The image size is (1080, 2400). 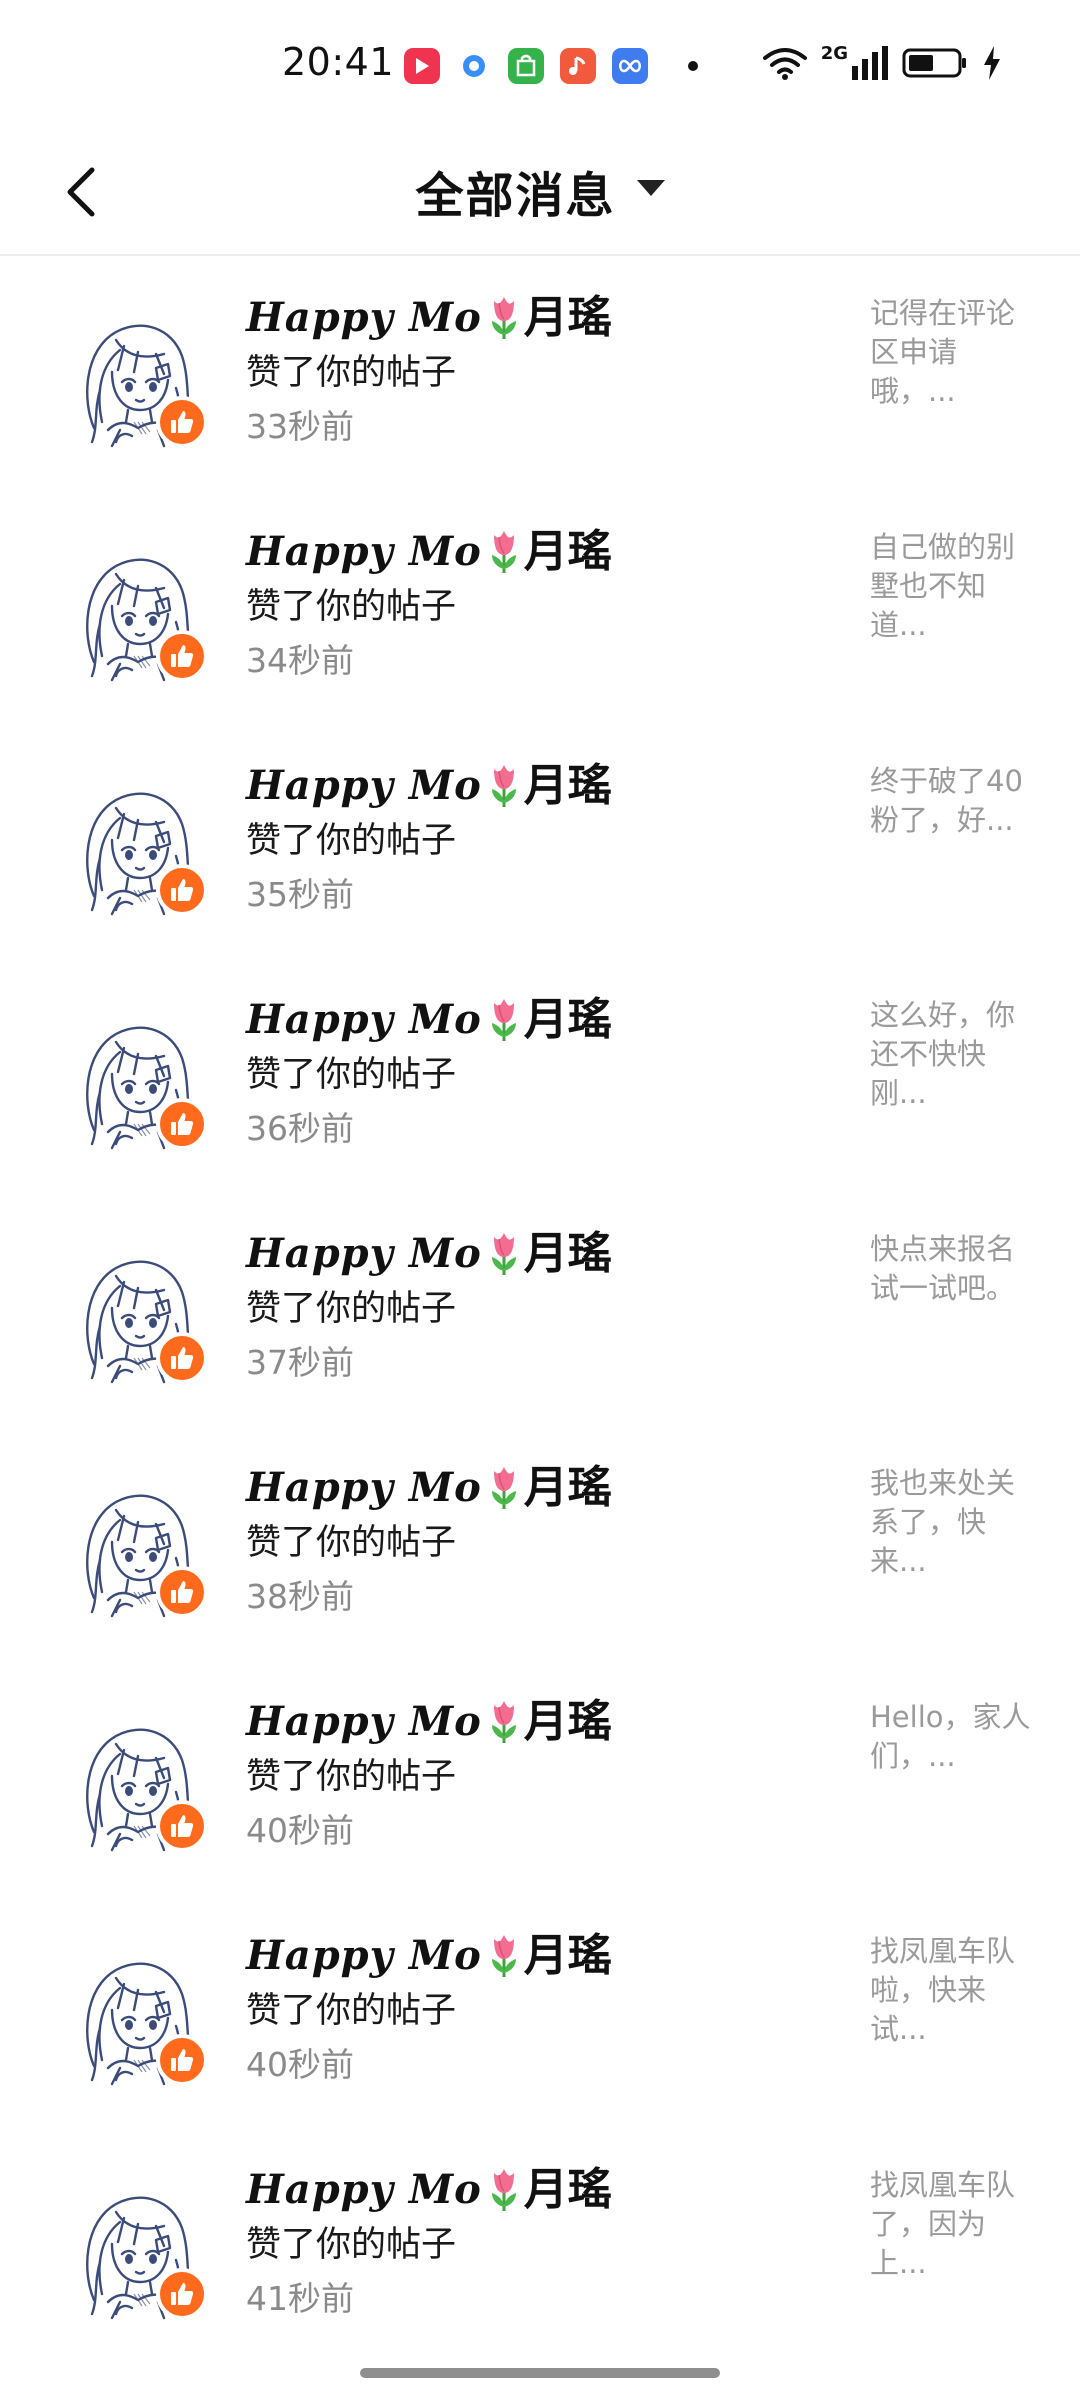 What do you see at coordinates (526, 1073) in the screenshot?
I see `message-body: Happy Mo 月瑤 赞了你的帖子 36秒前` at bounding box center [526, 1073].